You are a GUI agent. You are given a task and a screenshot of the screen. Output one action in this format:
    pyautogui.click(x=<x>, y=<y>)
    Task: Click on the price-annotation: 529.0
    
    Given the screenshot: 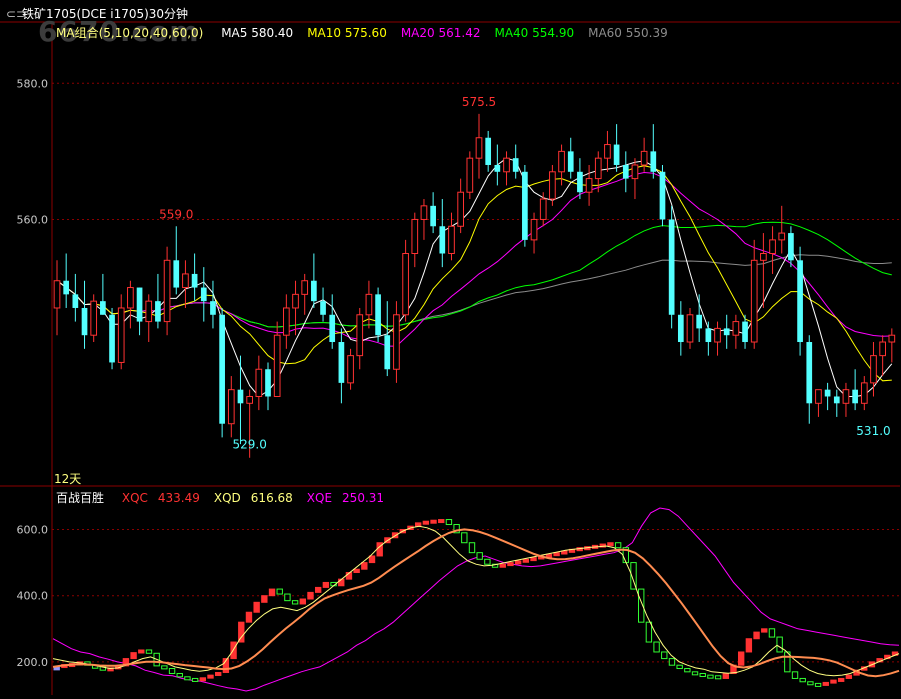 What is the action you would take?
    pyautogui.click(x=249, y=445)
    